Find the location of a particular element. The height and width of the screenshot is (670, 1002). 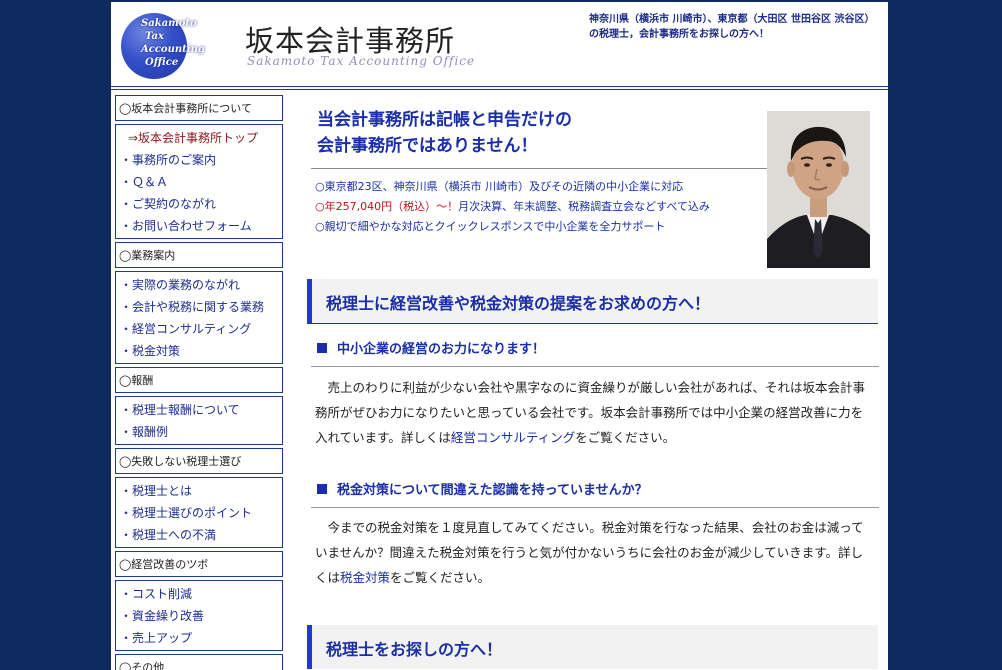

section-heading-text: 税理士をお探しの方へ！ is located at coordinates (414, 649).